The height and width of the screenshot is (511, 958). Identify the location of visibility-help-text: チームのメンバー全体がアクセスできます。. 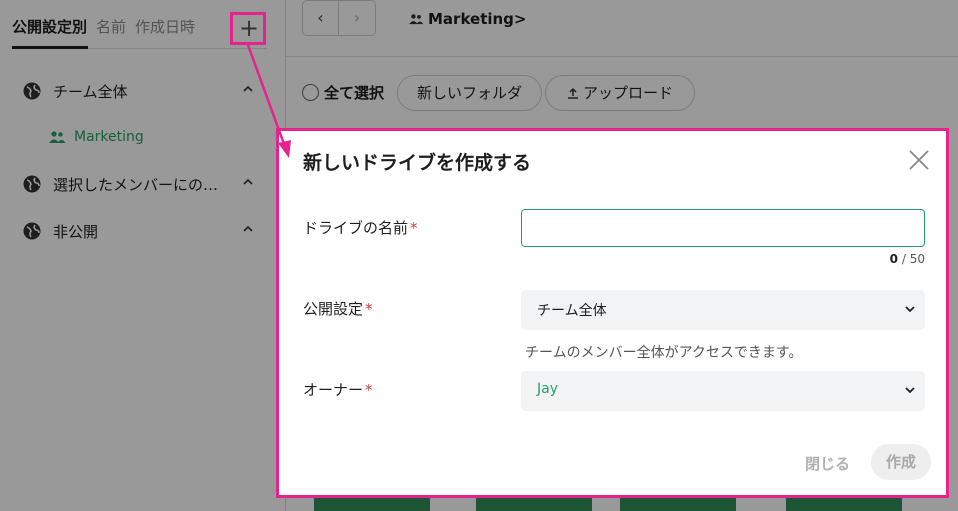
(664, 353).